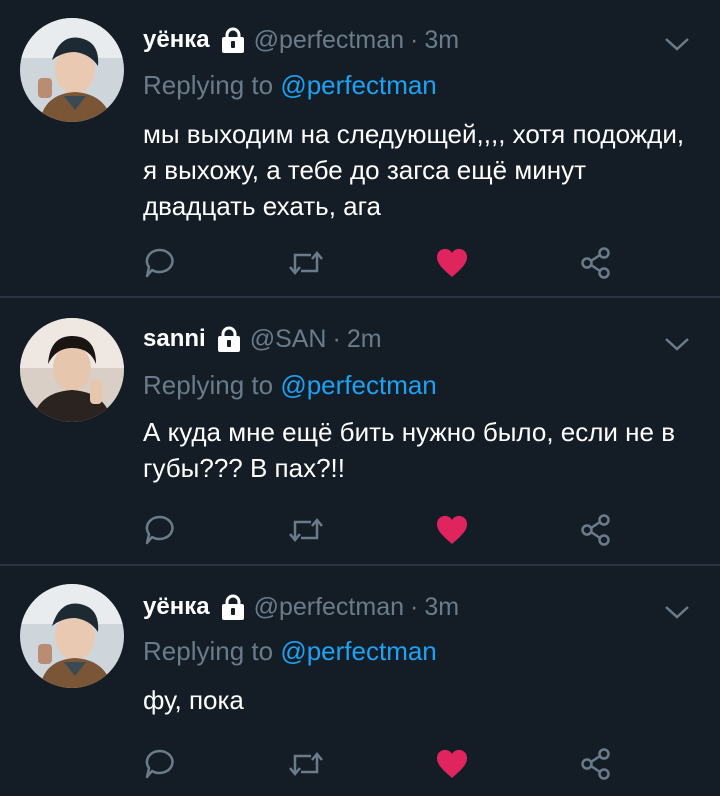  What do you see at coordinates (193, 700) in the screenshot?
I see `tweet-text: фу, пока` at bounding box center [193, 700].